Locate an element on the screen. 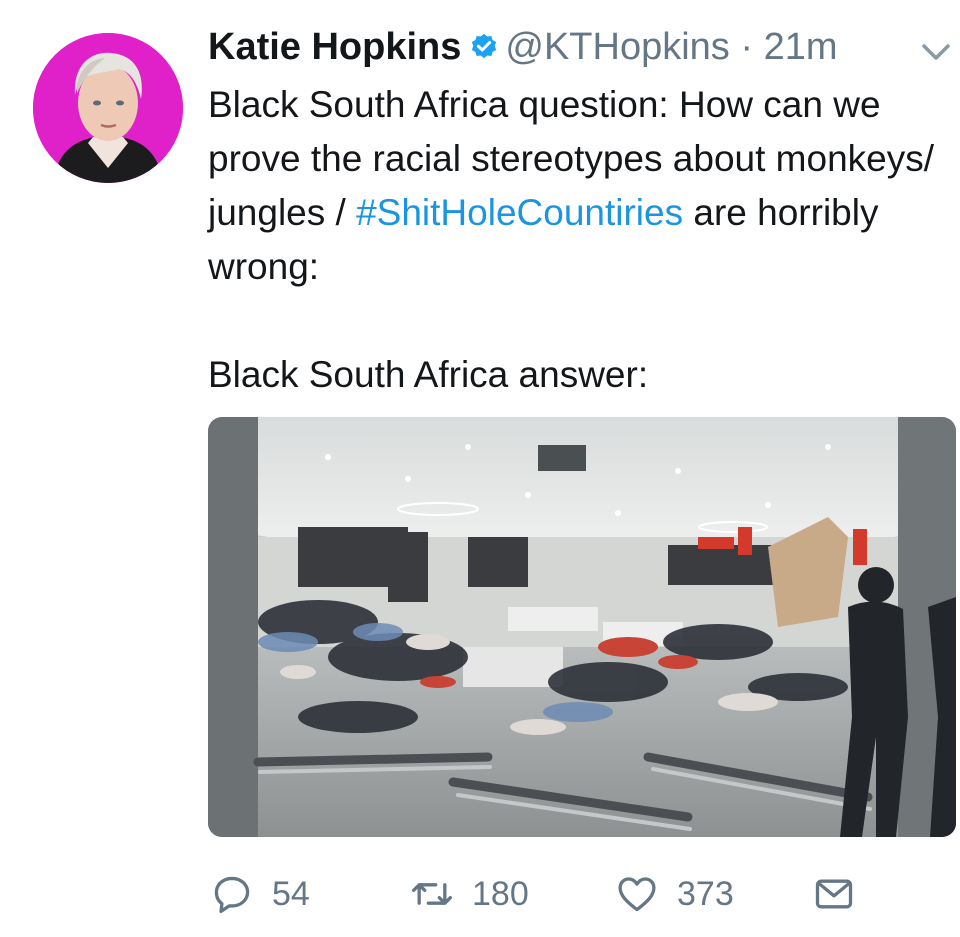 The image size is (960, 937). author-name: Katie Hopkins is located at coordinates (334, 47).